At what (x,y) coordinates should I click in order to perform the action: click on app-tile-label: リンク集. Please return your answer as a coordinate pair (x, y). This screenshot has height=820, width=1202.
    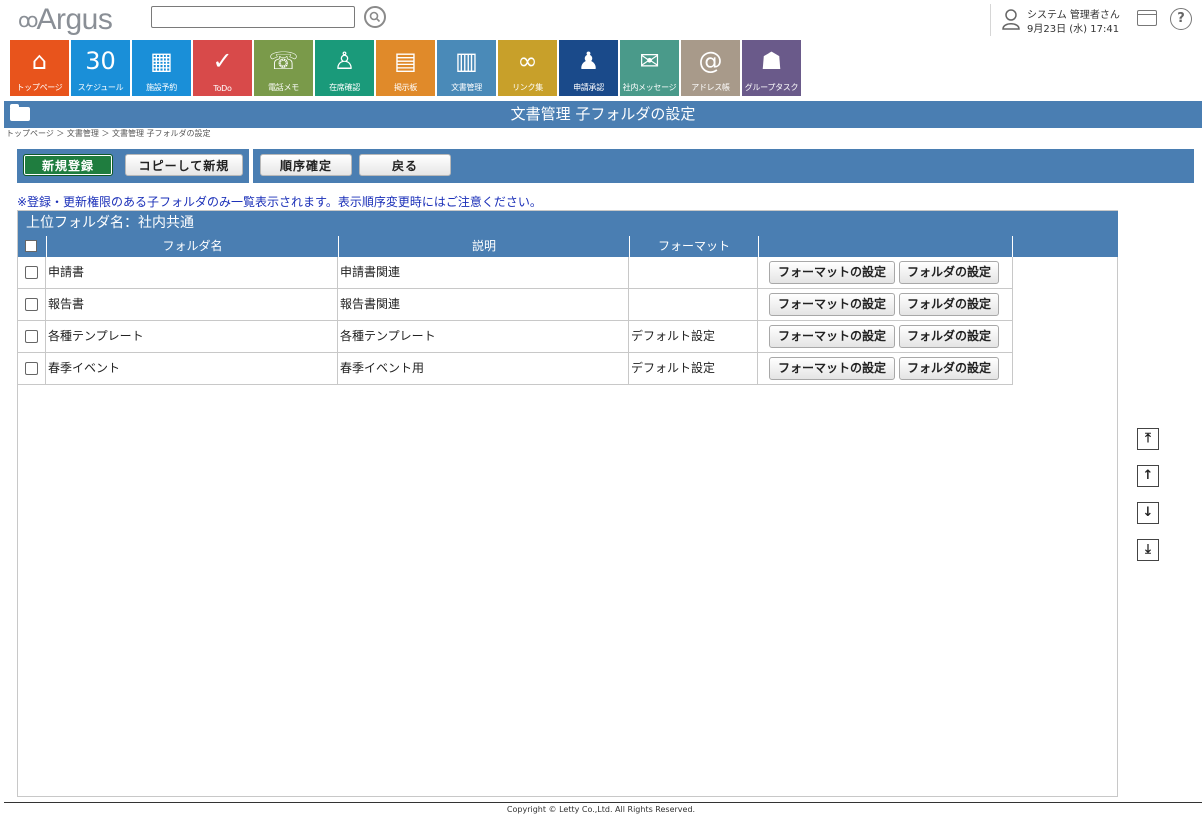
    Looking at the image, I should click on (527, 87).